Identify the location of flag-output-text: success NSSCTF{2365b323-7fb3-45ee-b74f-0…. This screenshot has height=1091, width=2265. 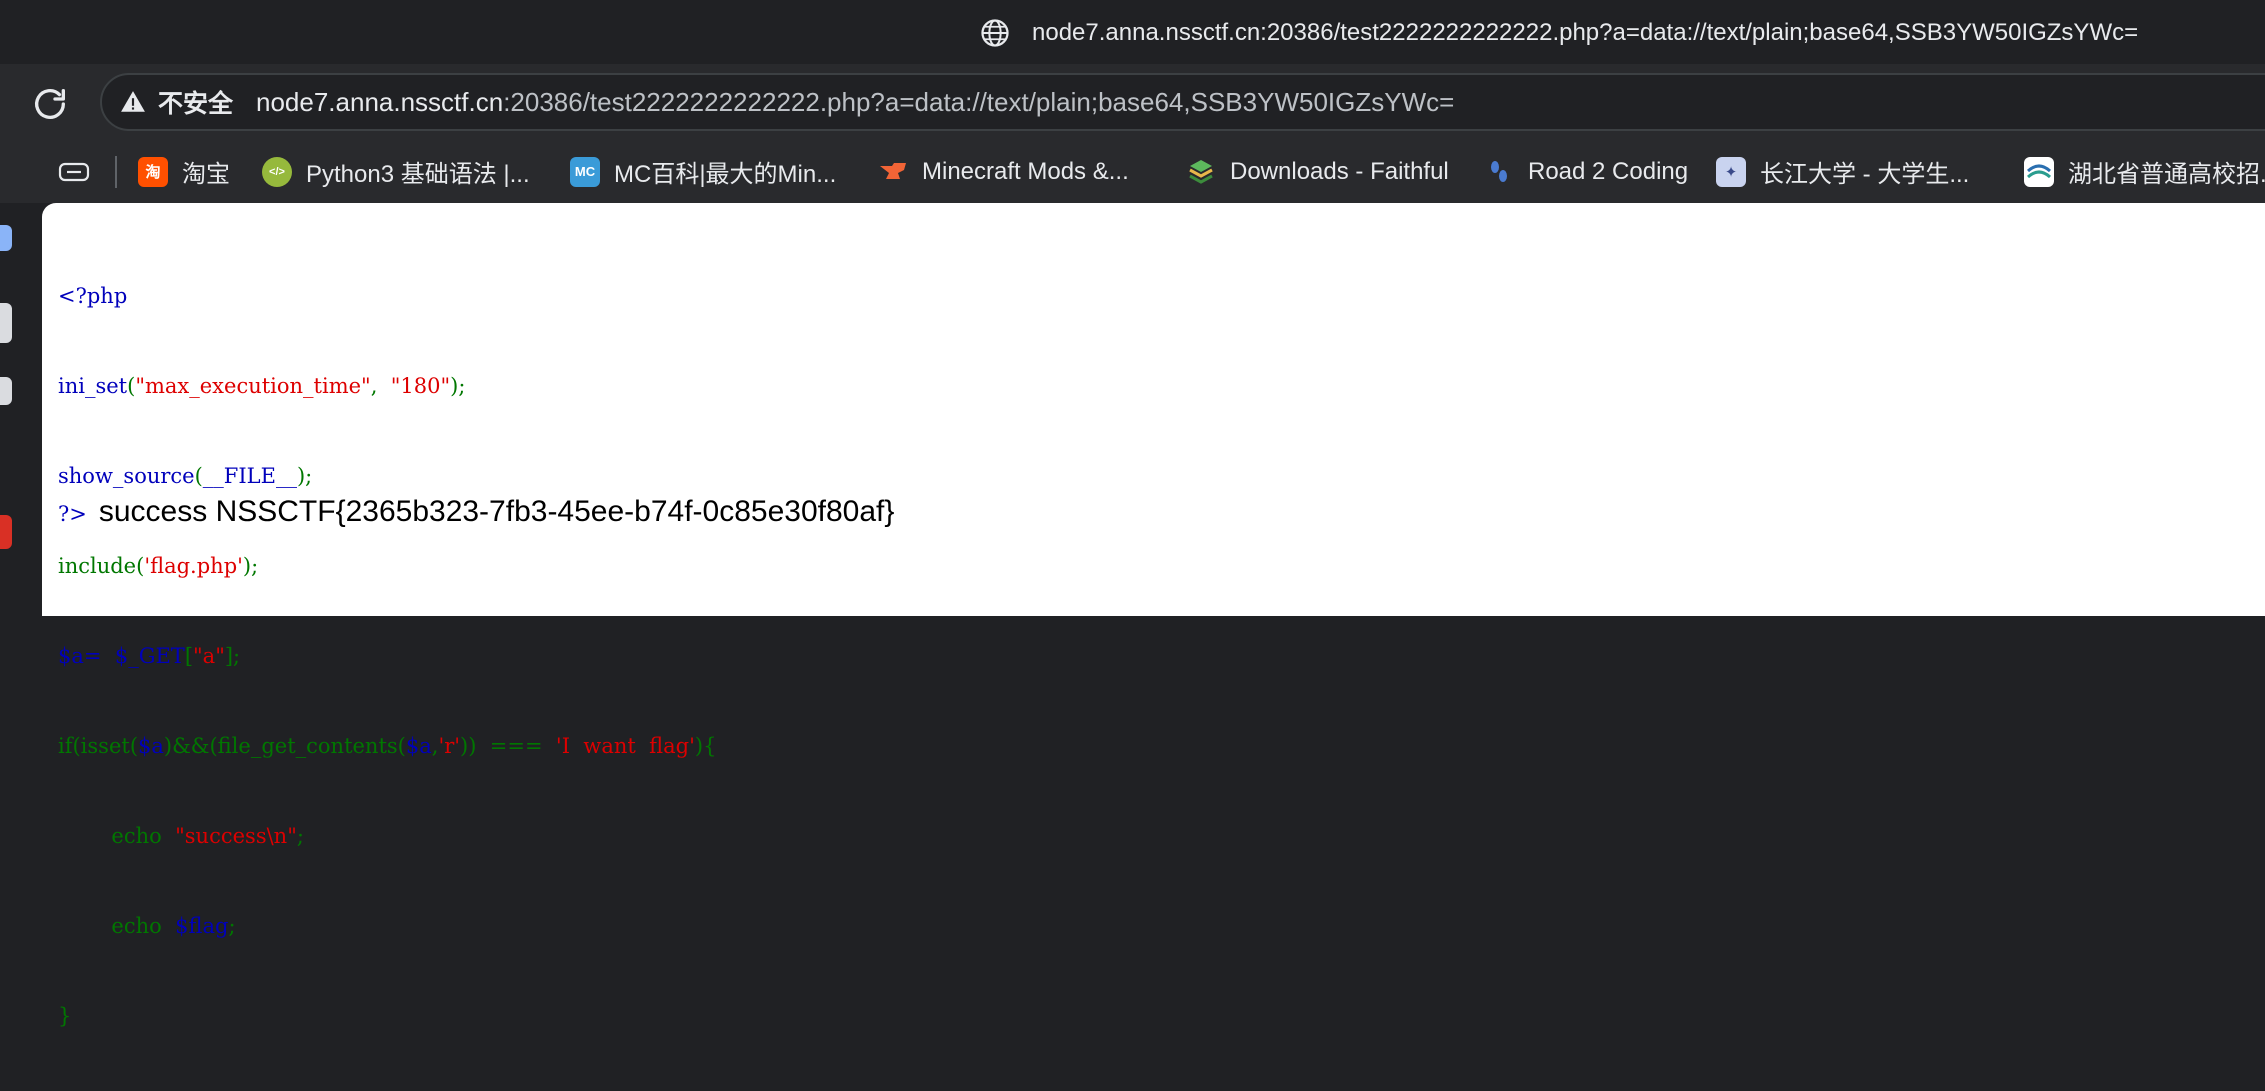
(496, 511).